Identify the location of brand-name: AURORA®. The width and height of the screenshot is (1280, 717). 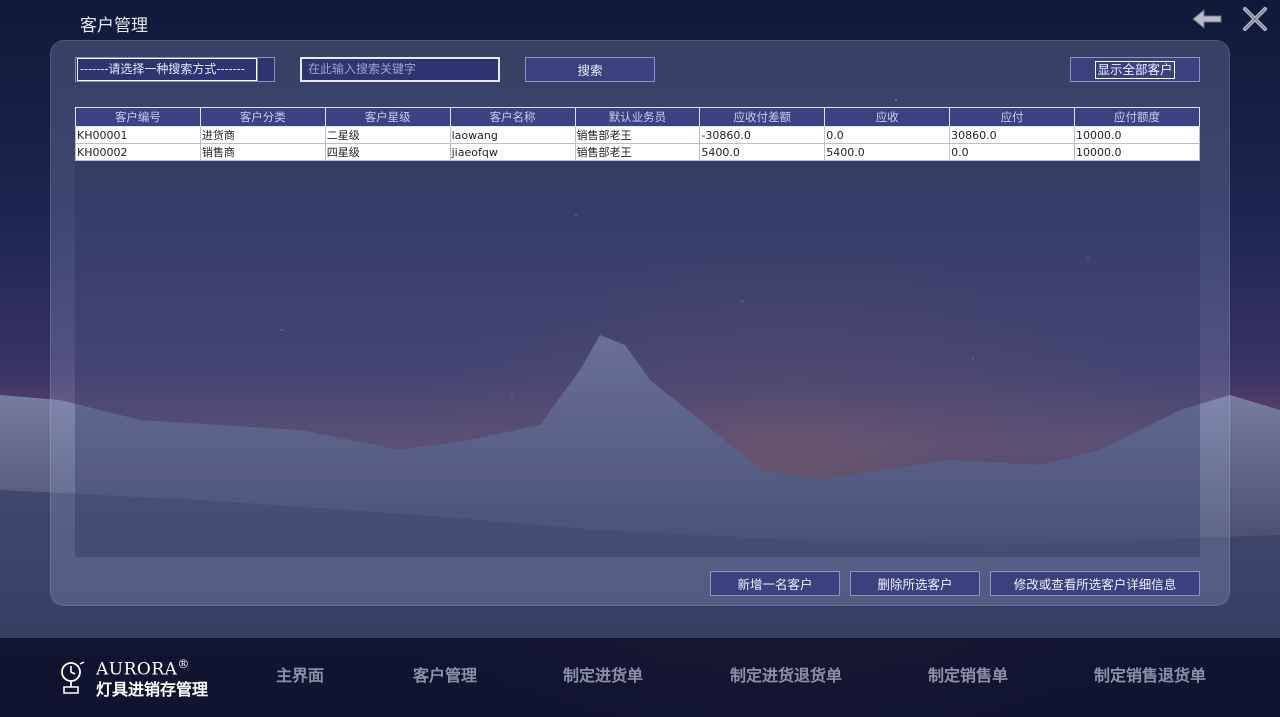
(143, 668).